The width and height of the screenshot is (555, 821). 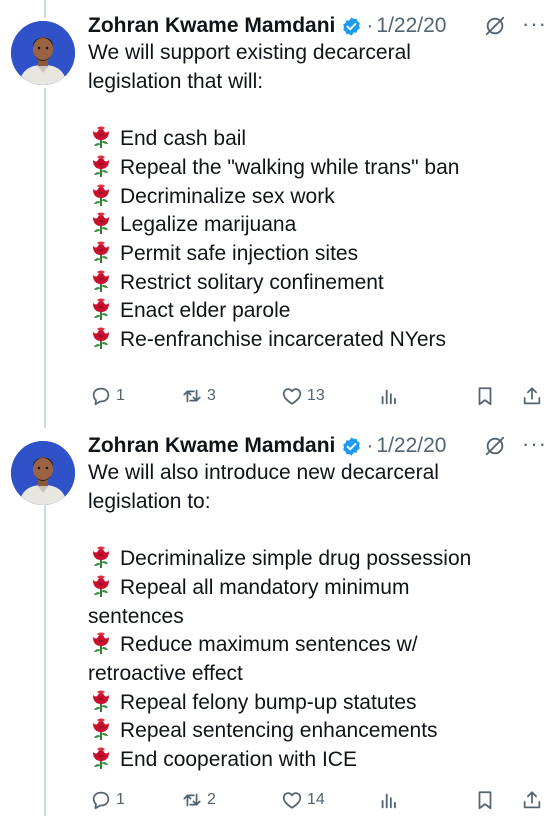 I want to click on list-item-text: End cash bail, so click(x=183, y=139).